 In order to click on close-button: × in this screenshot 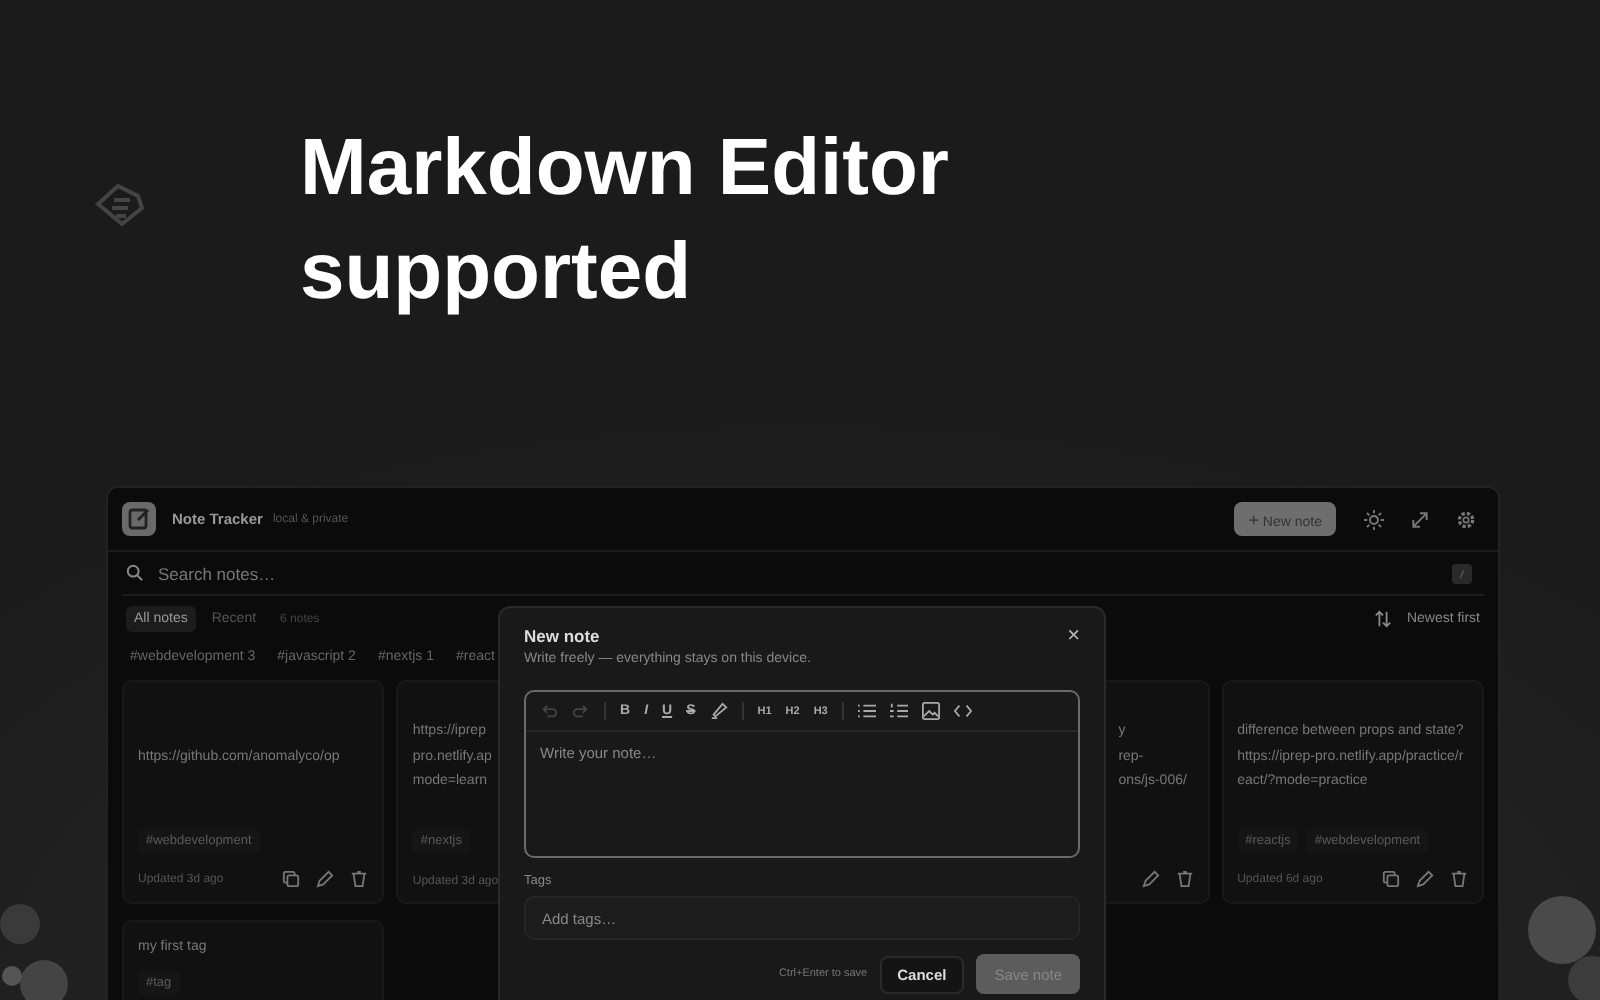, I will do `click(1073, 636)`.